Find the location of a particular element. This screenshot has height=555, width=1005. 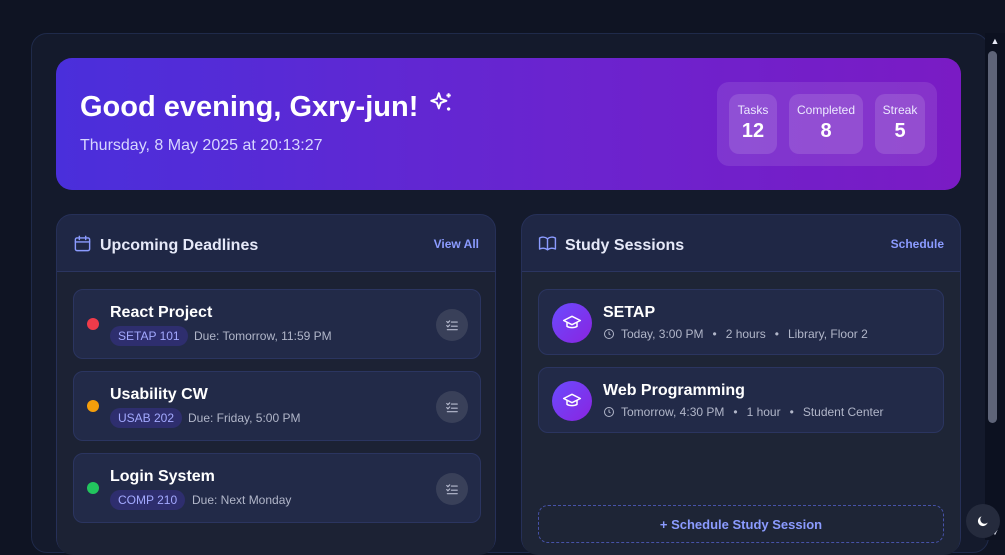

session-time: Tomorrow, 4:30 PM is located at coordinates (673, 412).